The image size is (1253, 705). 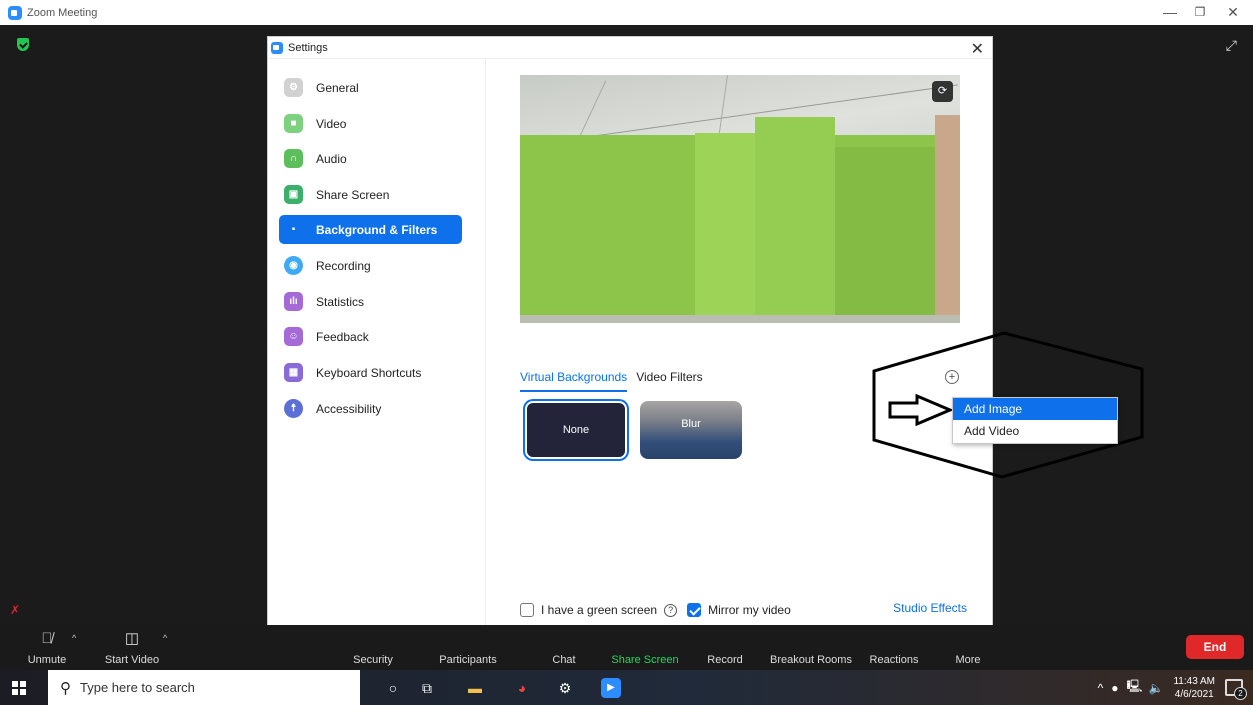 I want to click on background-none: None, so click(x=576, y=430).